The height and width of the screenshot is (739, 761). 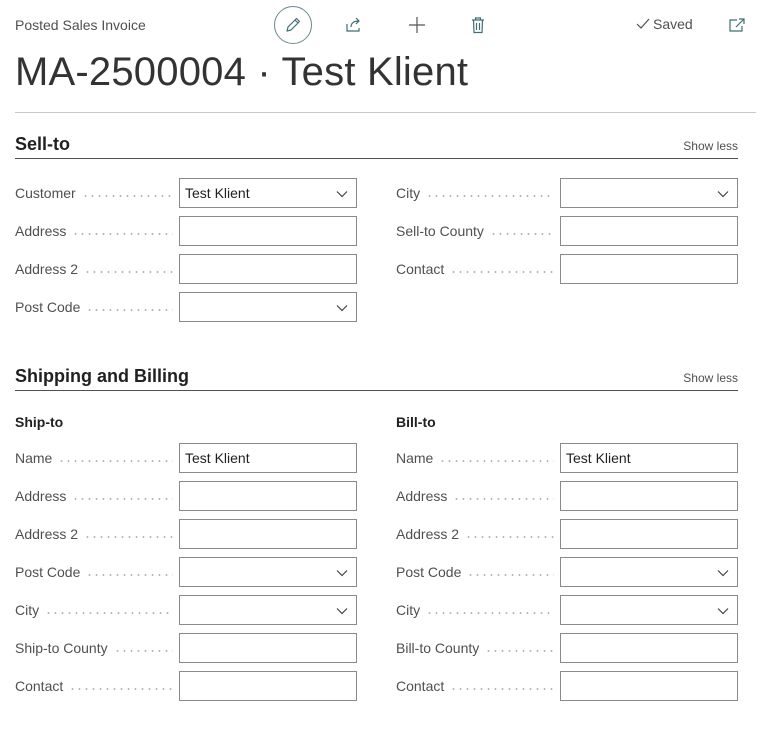 I want to click on shipping-billing-section-title: Shipping and Billing, so click(x=102, y=376).